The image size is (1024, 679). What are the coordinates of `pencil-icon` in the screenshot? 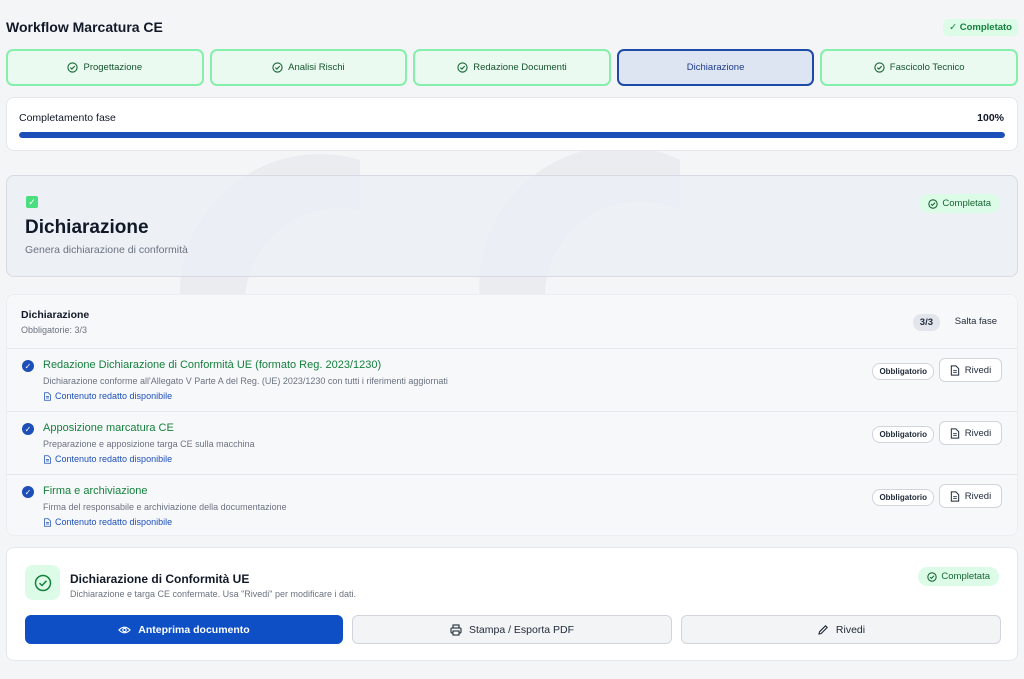 It's located at (823, 629).